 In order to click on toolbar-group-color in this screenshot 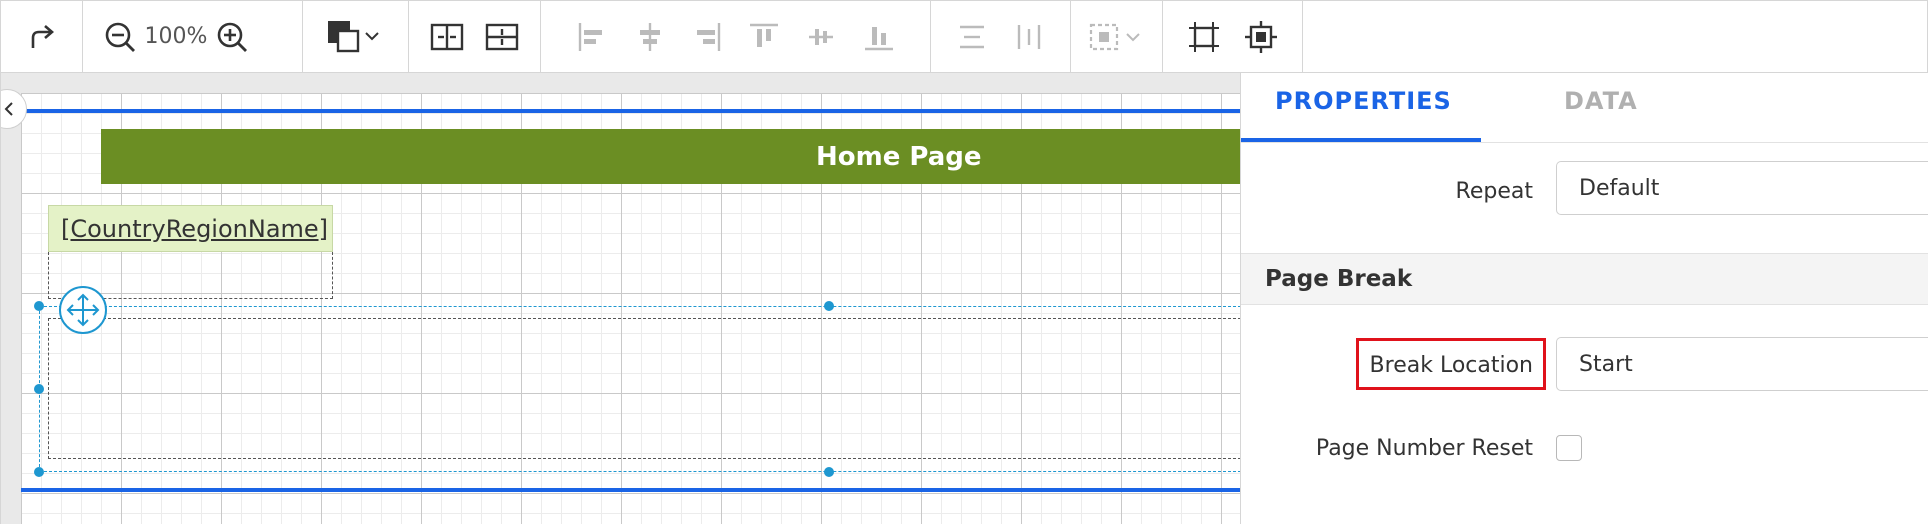, I will do `click(356, 36)`.